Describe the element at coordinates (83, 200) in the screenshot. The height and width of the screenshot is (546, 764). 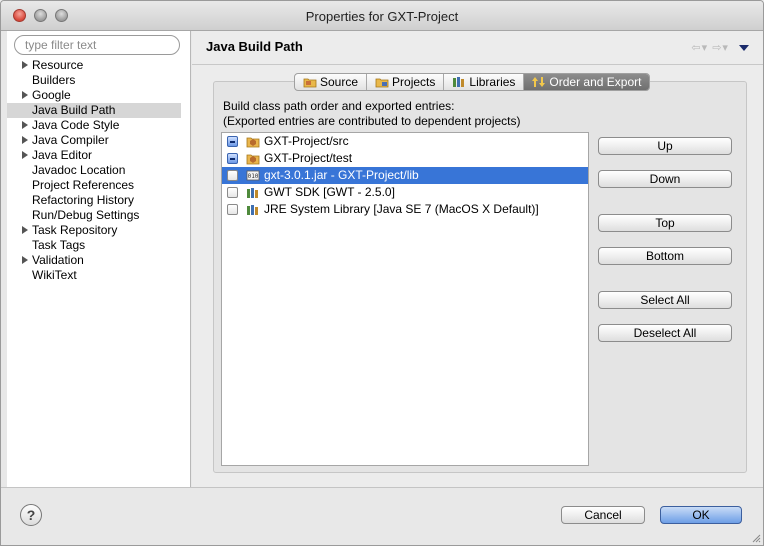
I see `sidebar-item-label: Refactoring History` at that location.